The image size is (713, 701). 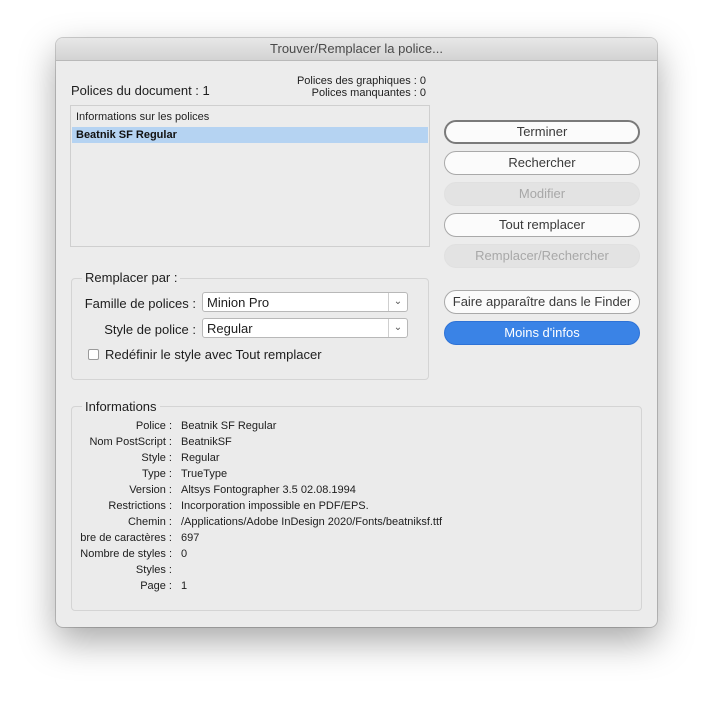 I want to click on font-list-item: Beatnik SF Regular, so click(x=250, y=135).